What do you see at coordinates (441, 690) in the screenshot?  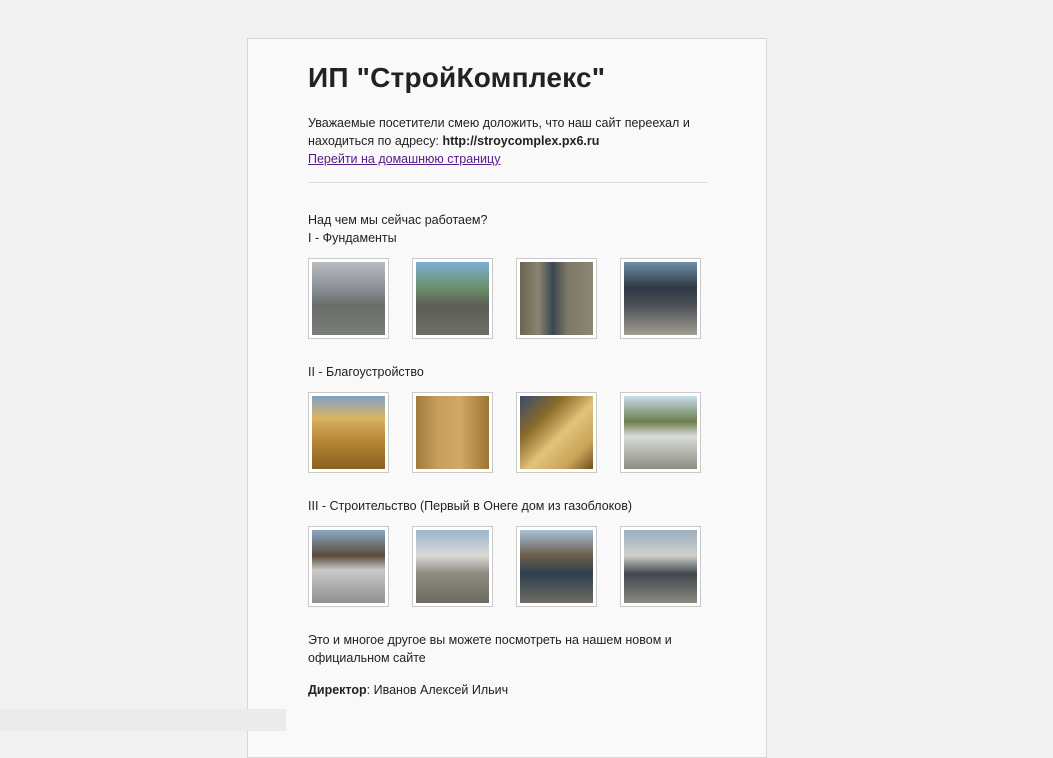 I see `director-name: Иванов Алексей Ильич` at bounding box center [441, 690].